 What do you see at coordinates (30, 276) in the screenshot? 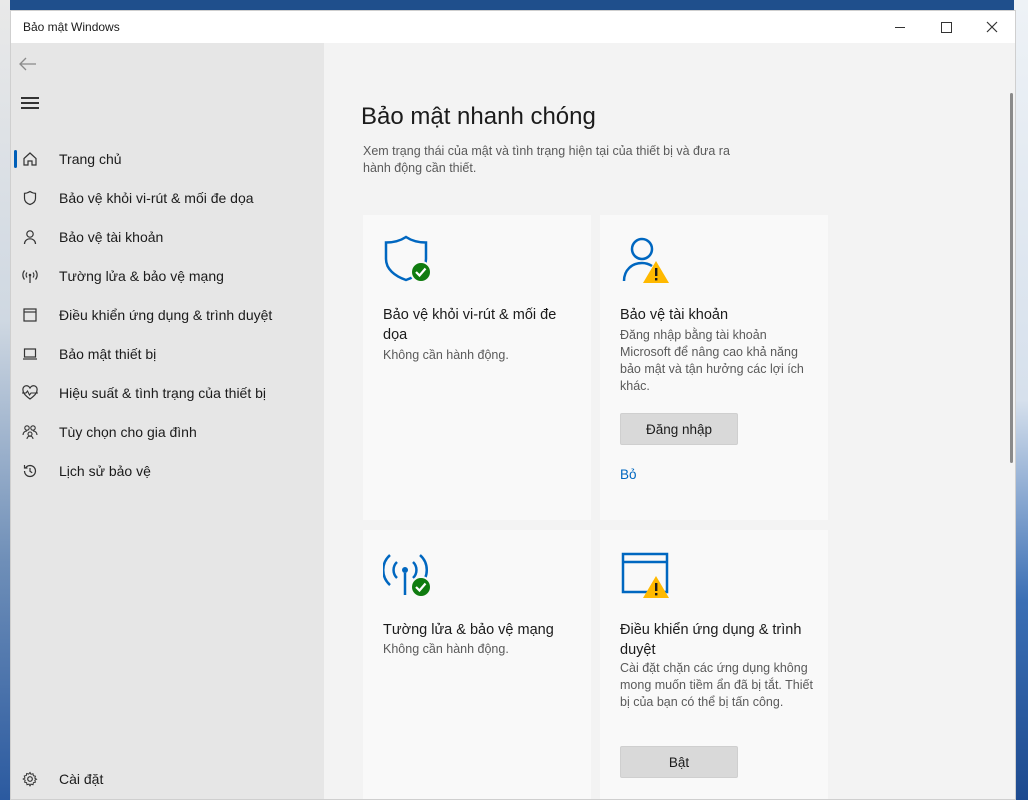
I see `antenna-icon` at bounding box center [30, 276].